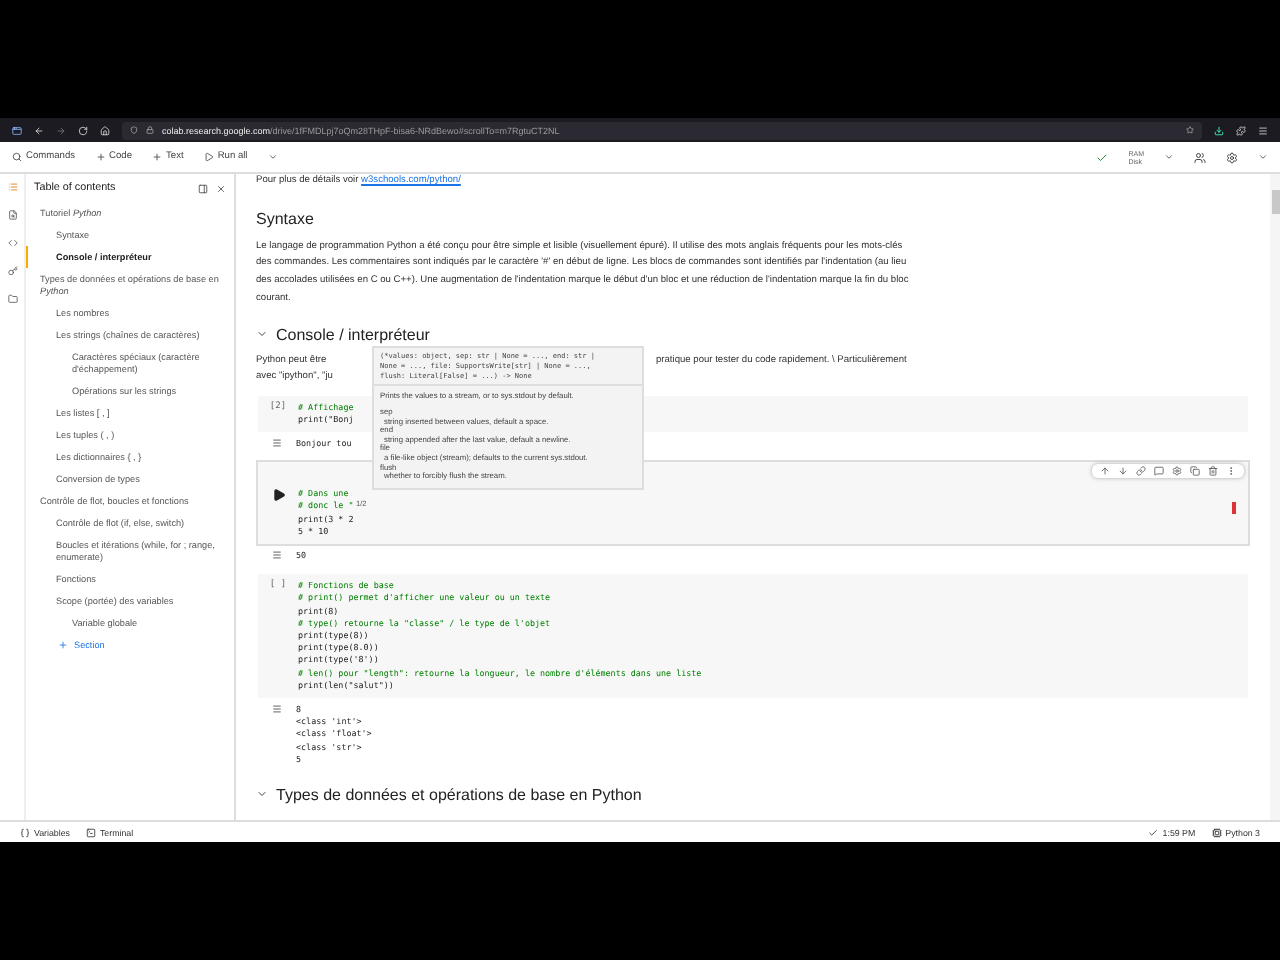  Describe the element at coordinates (203, 188) in the screenshot. I see `panel-icon` at that location.